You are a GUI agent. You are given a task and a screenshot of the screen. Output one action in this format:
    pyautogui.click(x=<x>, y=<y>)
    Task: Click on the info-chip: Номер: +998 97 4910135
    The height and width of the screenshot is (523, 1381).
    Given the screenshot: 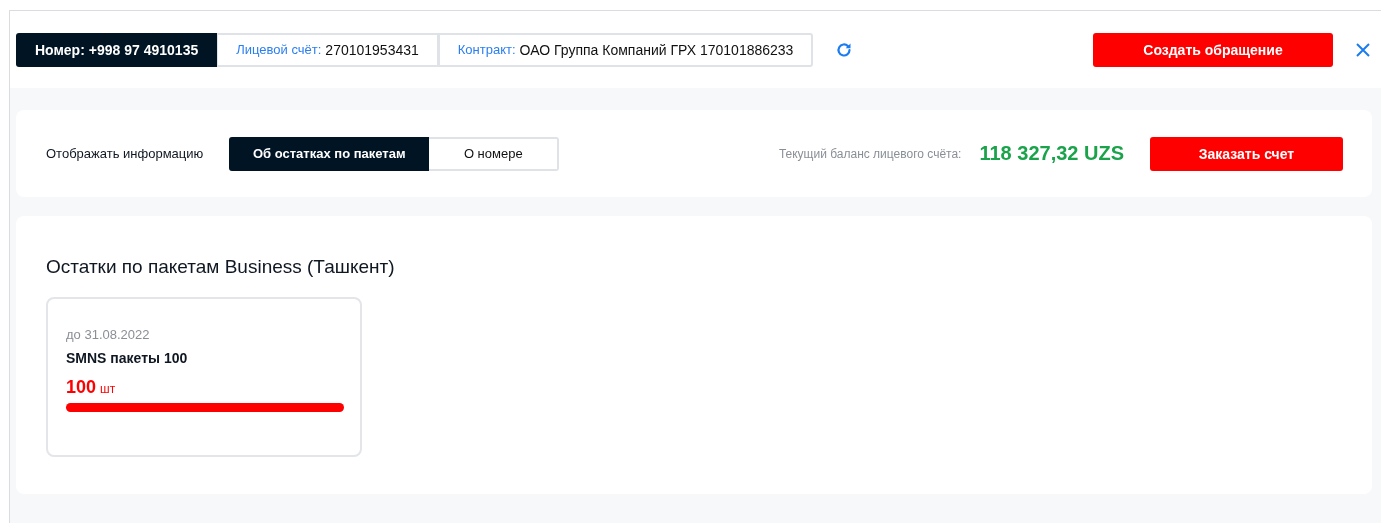 What is the action you would take?
    pyautogui.click(x=117, y=49)
    